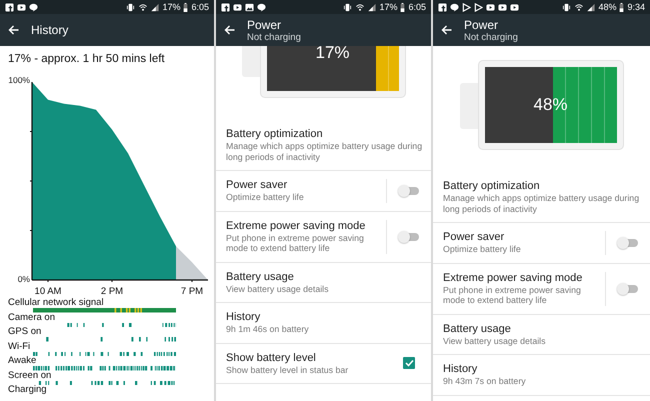 The width and height of the screenshot is (650, 401). I want to click on activity-label: Camera on, so click(31, 317).